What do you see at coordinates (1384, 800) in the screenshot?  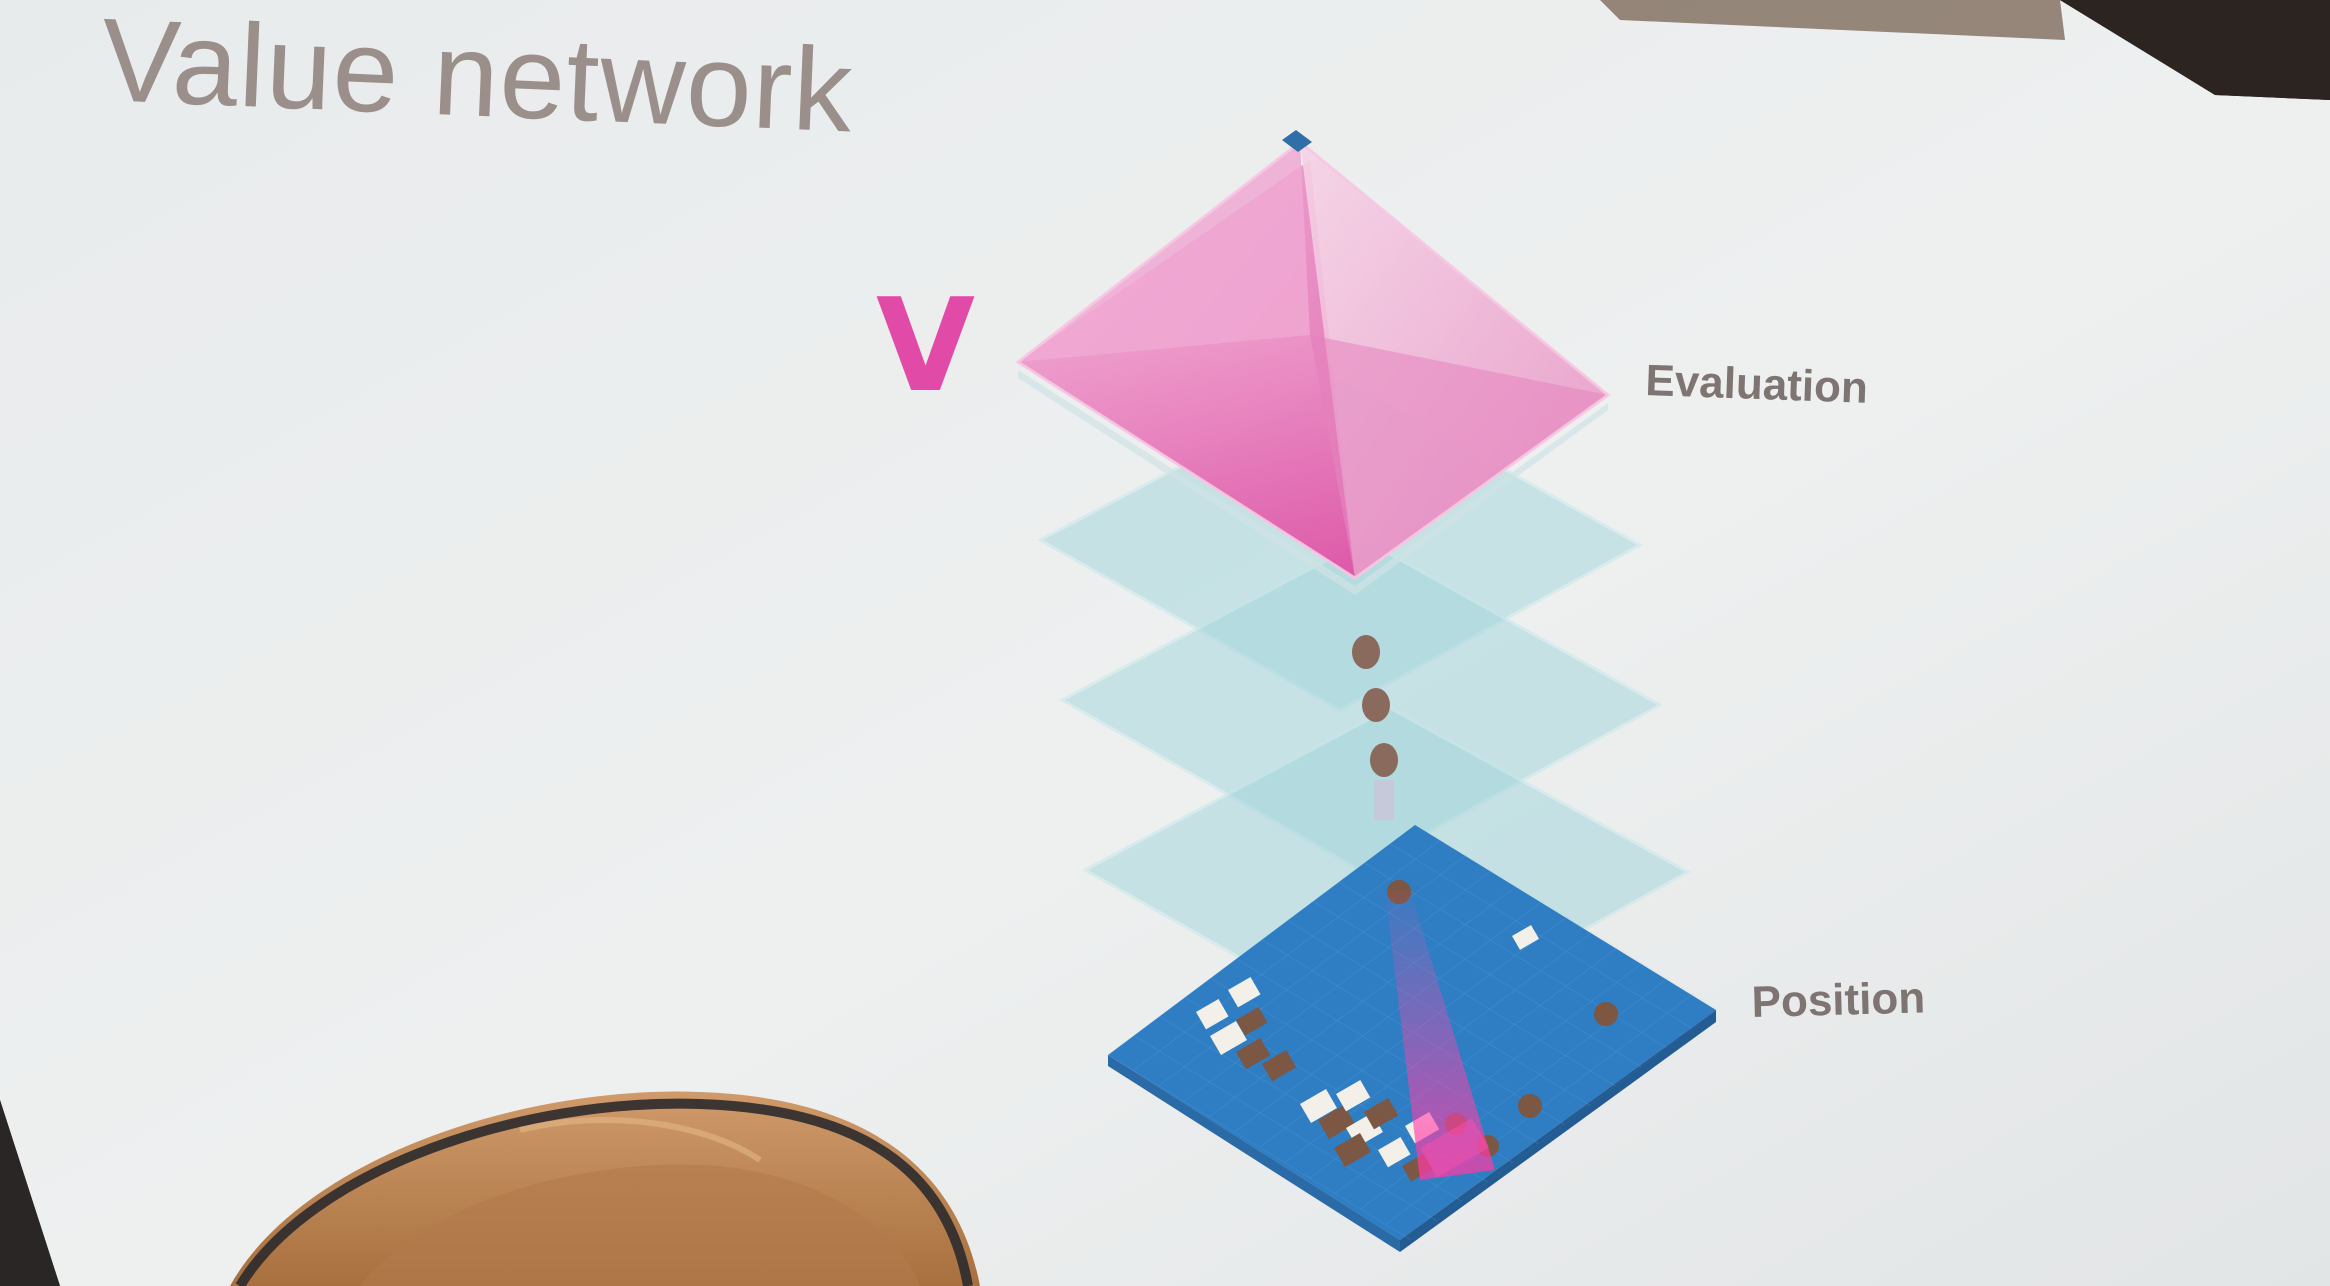 I see `connector` at bounding box center [1384, 800].